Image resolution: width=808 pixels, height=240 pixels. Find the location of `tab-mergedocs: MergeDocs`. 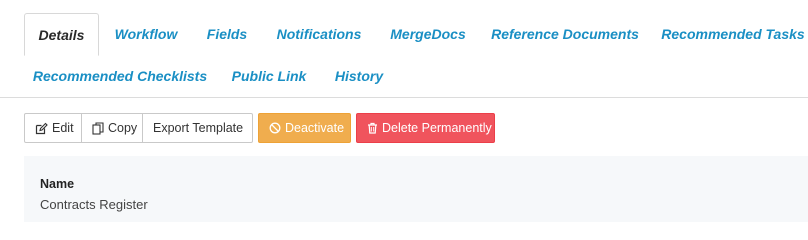

tab-mergedocs: MergeDocs is located at coordinates (428, 34).